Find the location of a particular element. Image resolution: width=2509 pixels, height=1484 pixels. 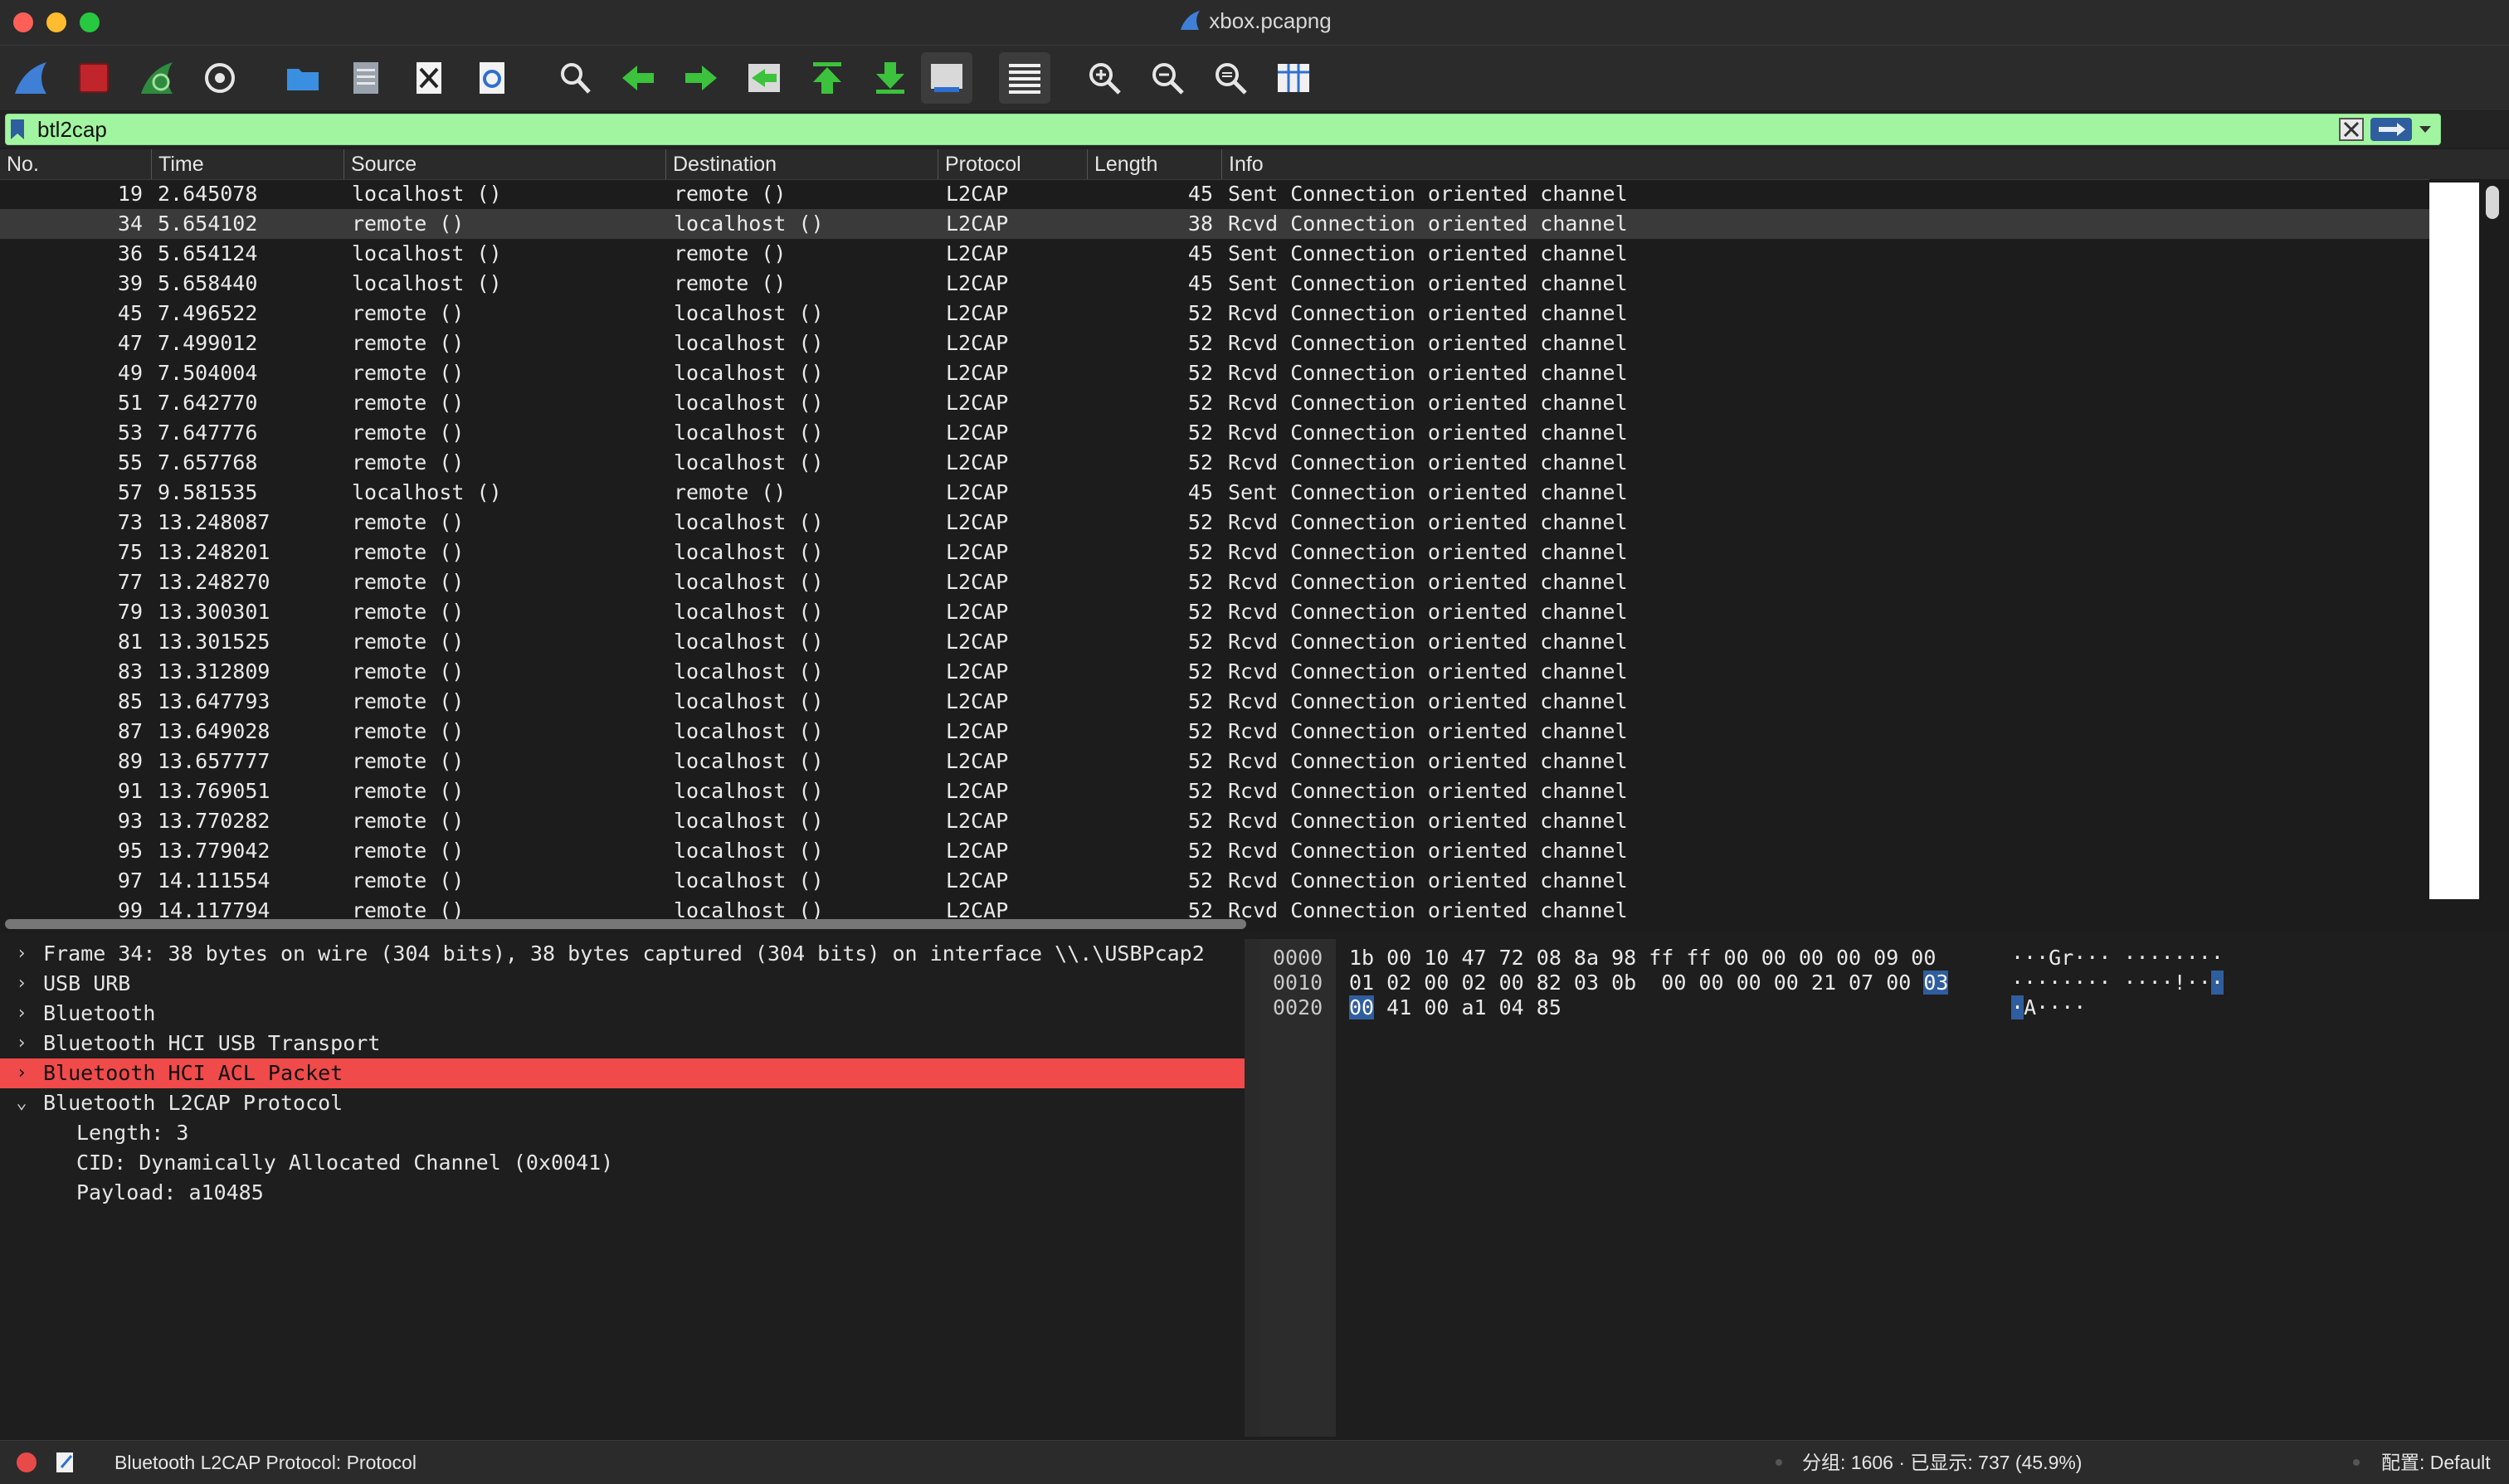

status-separator is located at coordinates (1779, 1462).